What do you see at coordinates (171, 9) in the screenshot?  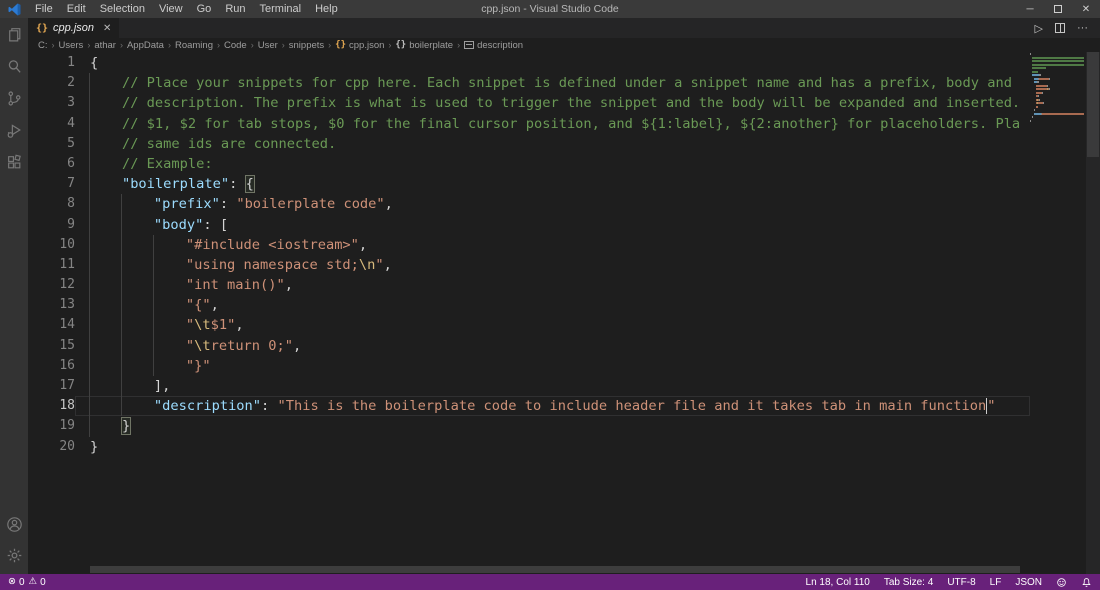 I see `menu-item-view: View` at bounding box center [171, 9].